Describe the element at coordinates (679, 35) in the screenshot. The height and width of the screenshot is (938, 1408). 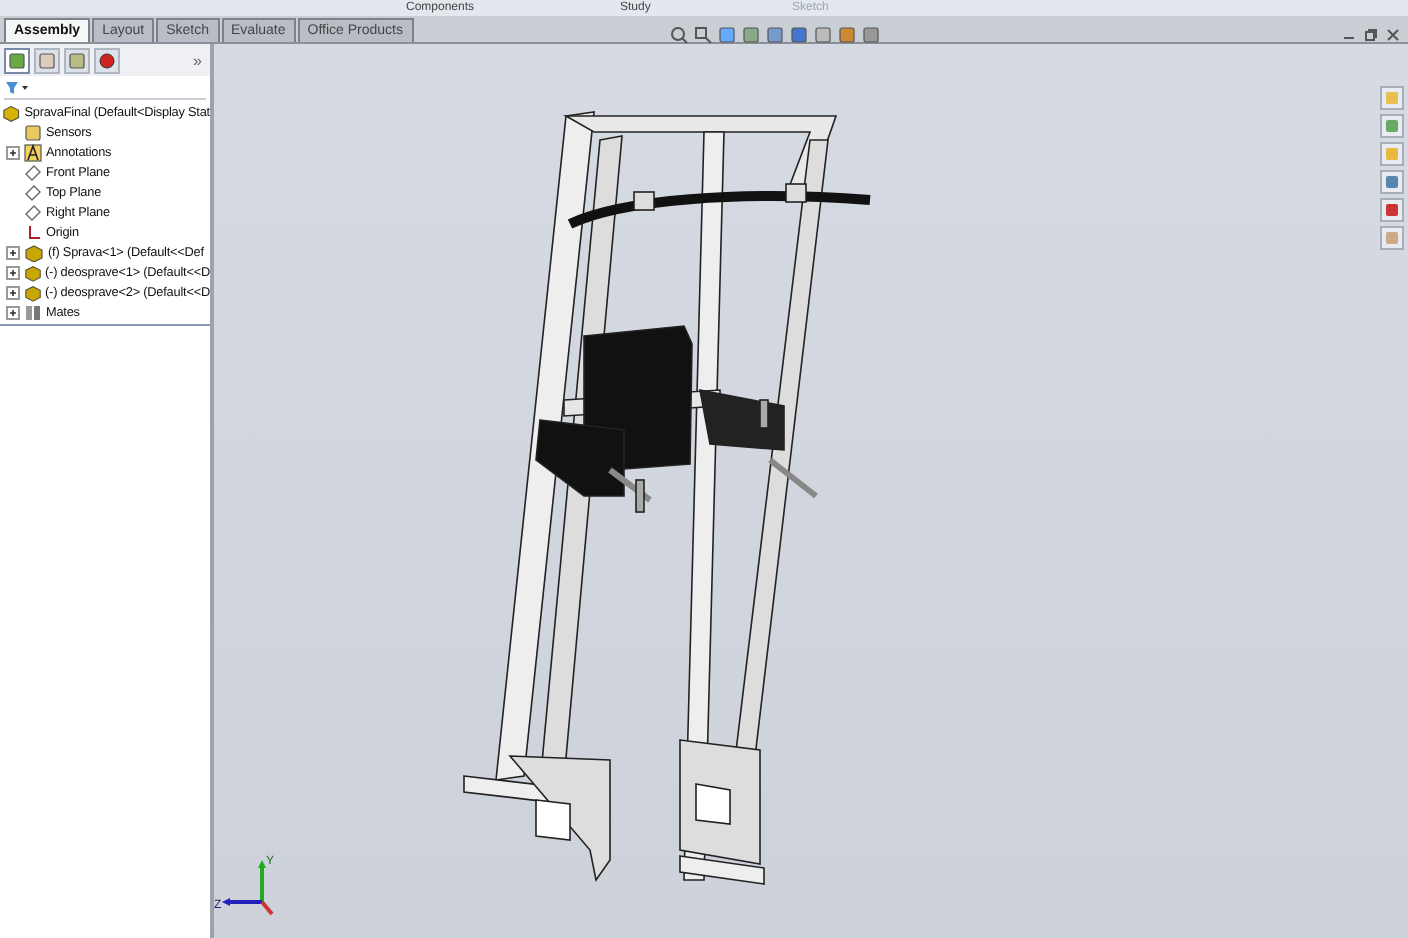
I see `zoom-icon` at that location.